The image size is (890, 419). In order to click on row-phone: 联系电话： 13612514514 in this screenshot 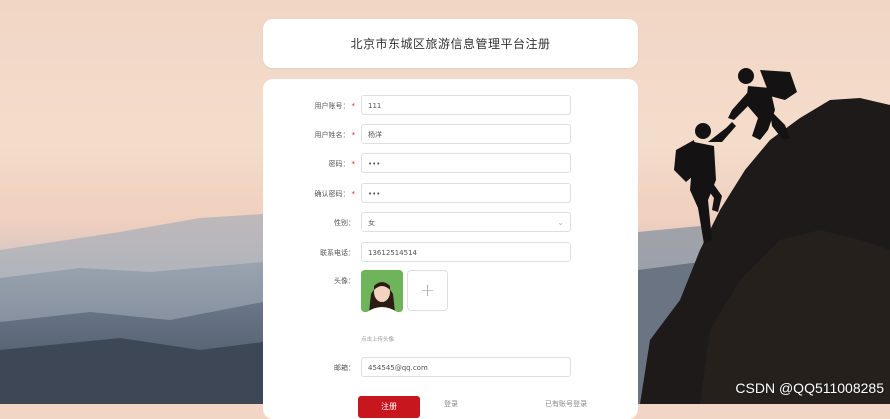, I will do `click(450, 253)`.